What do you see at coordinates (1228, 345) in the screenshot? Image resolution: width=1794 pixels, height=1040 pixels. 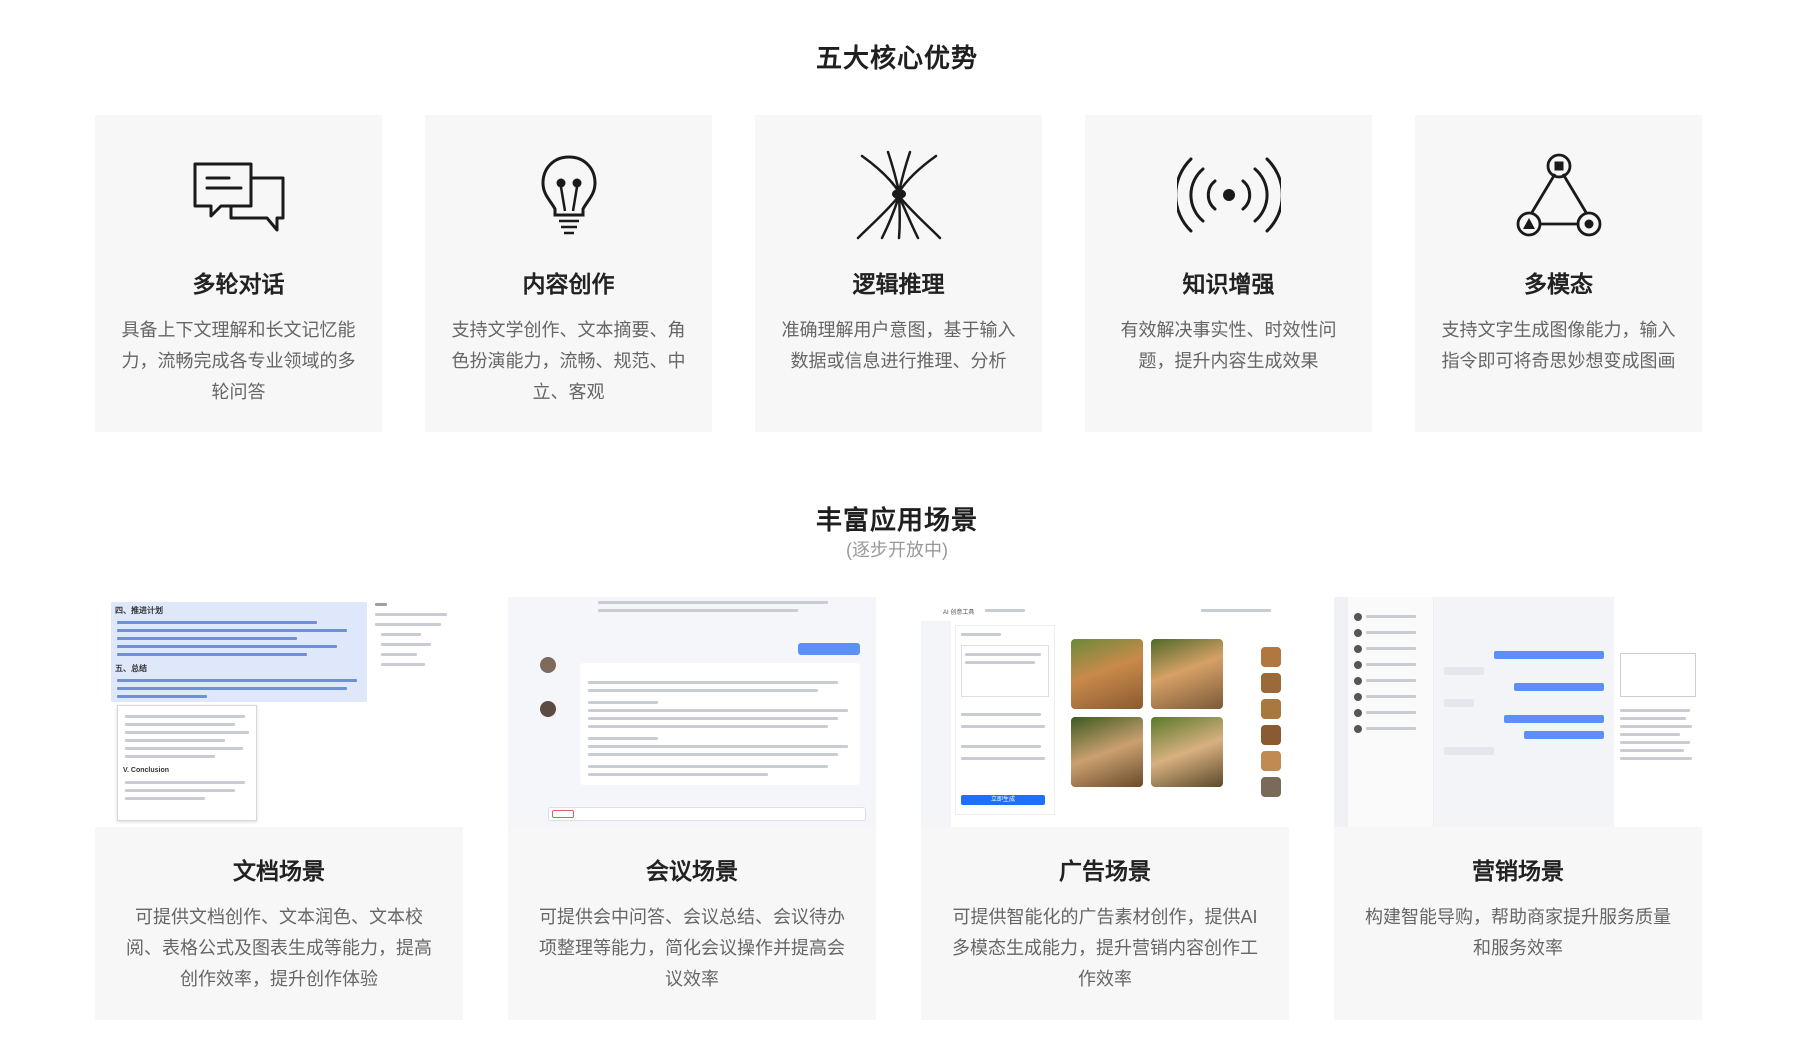 I see `advantage-desc: 有效解决事实性、时效性问题，提升内容生成效果` at bounding box center [1228, 345].